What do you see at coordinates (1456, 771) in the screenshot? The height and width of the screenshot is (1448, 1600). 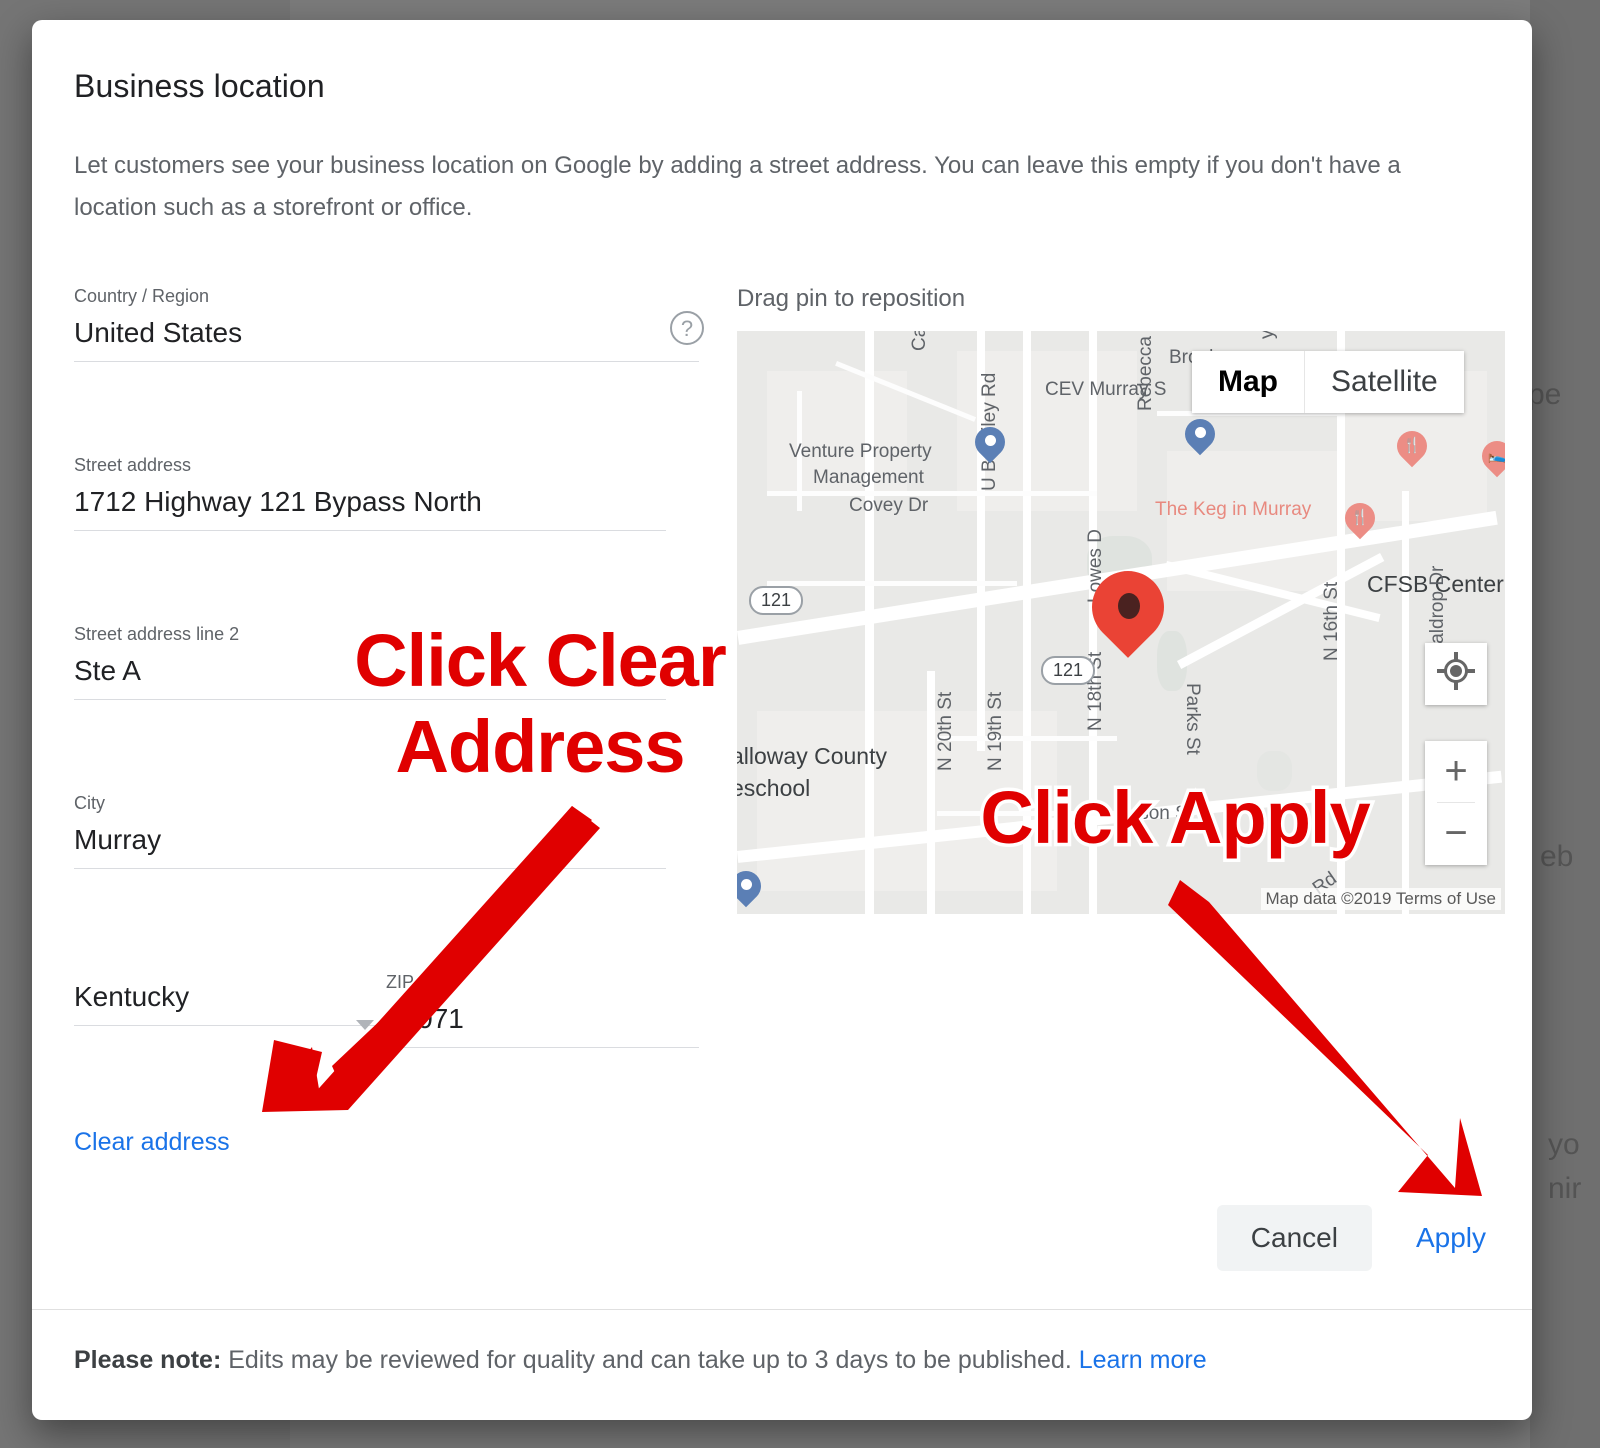 I see `zoom-in-button: +` at bounding box center [1456, 771].